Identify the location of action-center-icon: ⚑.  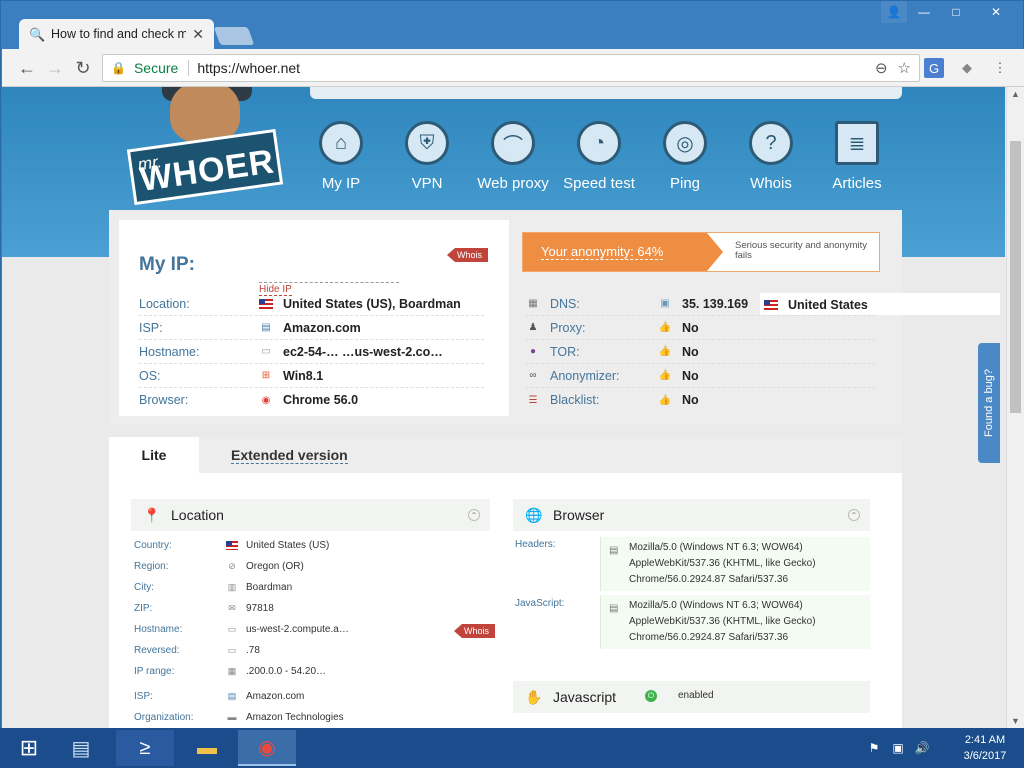
(874, 748).